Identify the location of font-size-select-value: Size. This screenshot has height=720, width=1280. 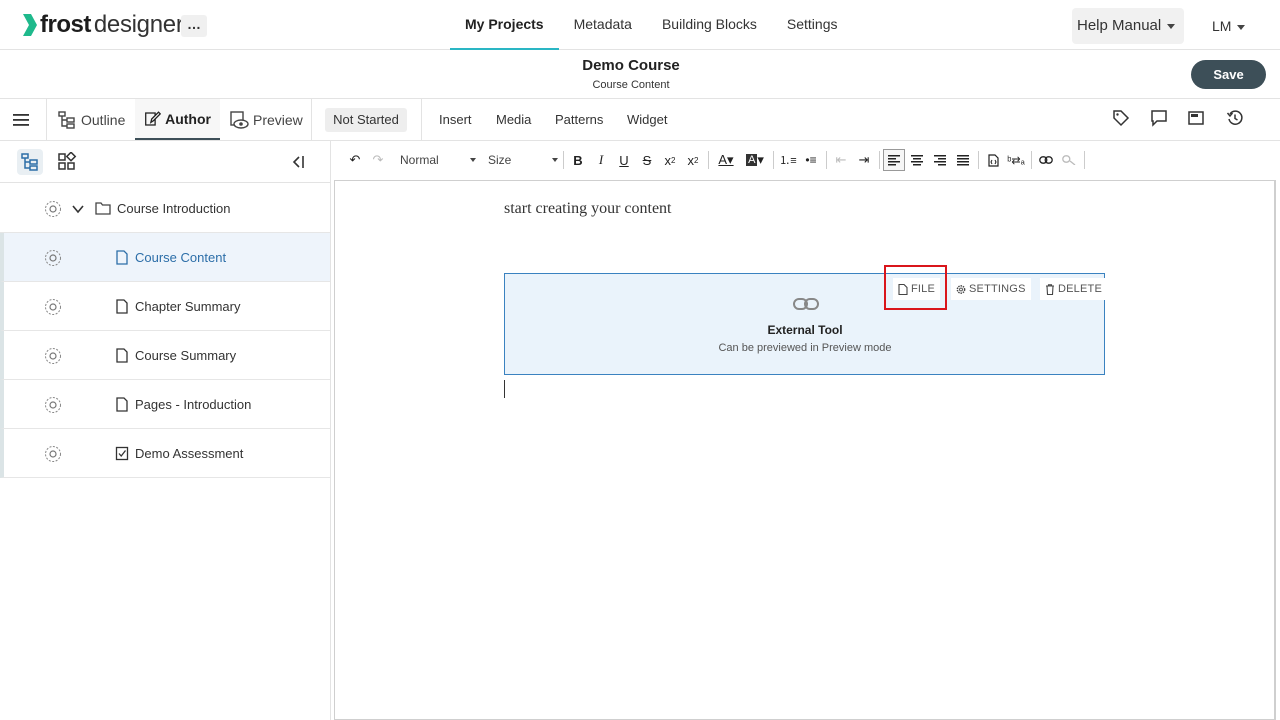
(500, 160).